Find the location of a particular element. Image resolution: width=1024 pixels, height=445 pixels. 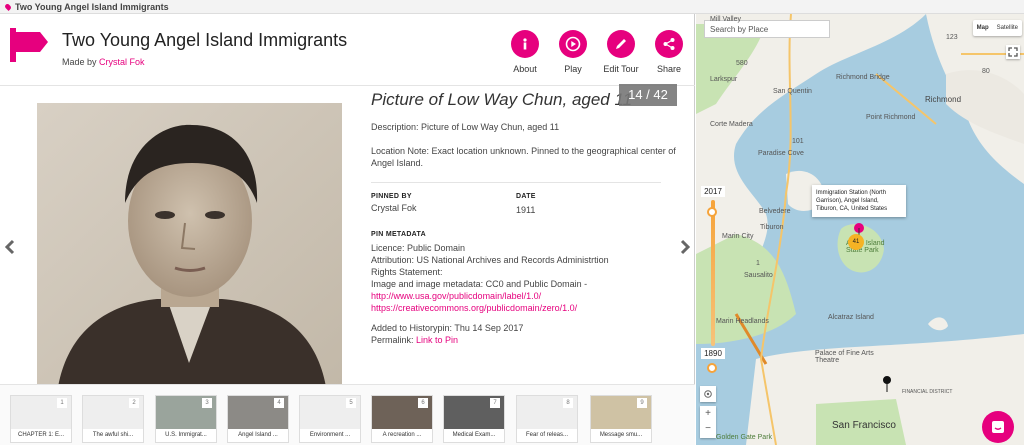

map-label-paradise-cove: Paradise Cove is located at coordinates (781, 153).